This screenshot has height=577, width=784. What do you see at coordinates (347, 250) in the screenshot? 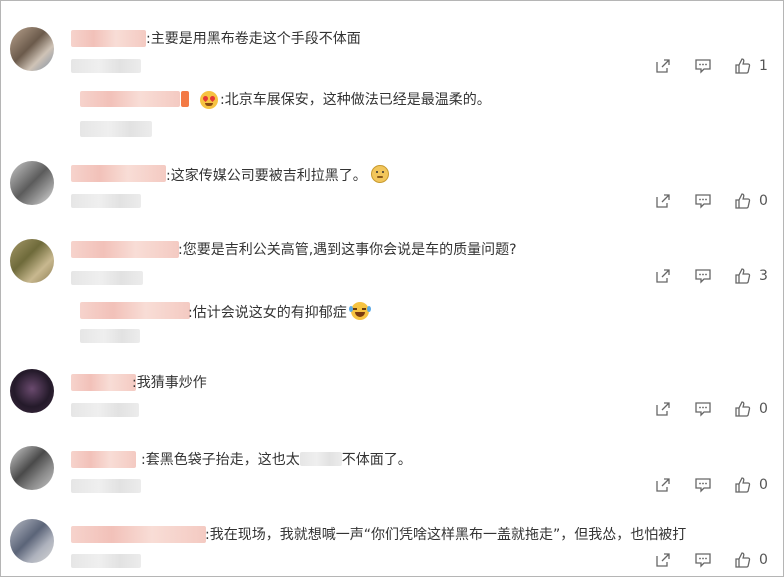
I see `comment-text: :您要是吉利公关高管,遇到这事你会说是车的质量问题?` at bounding box center [347, 250].